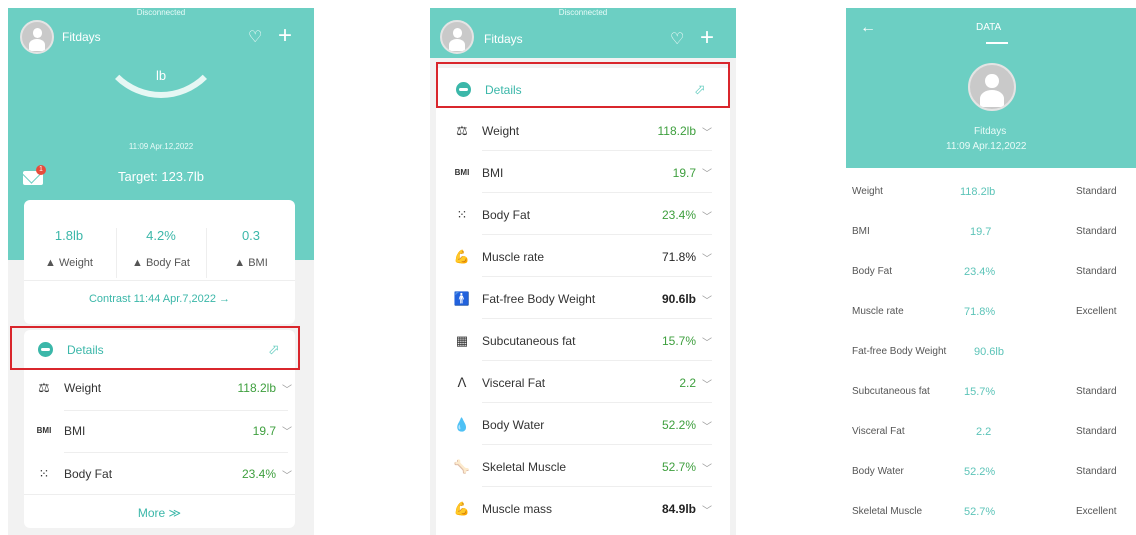 The width and height of the screenshot is (1136, 535). What do you see at coordinates (878, 431) in the screenshot?
I see `row-name: Visceral Fat` at bounding box center [878, 431].